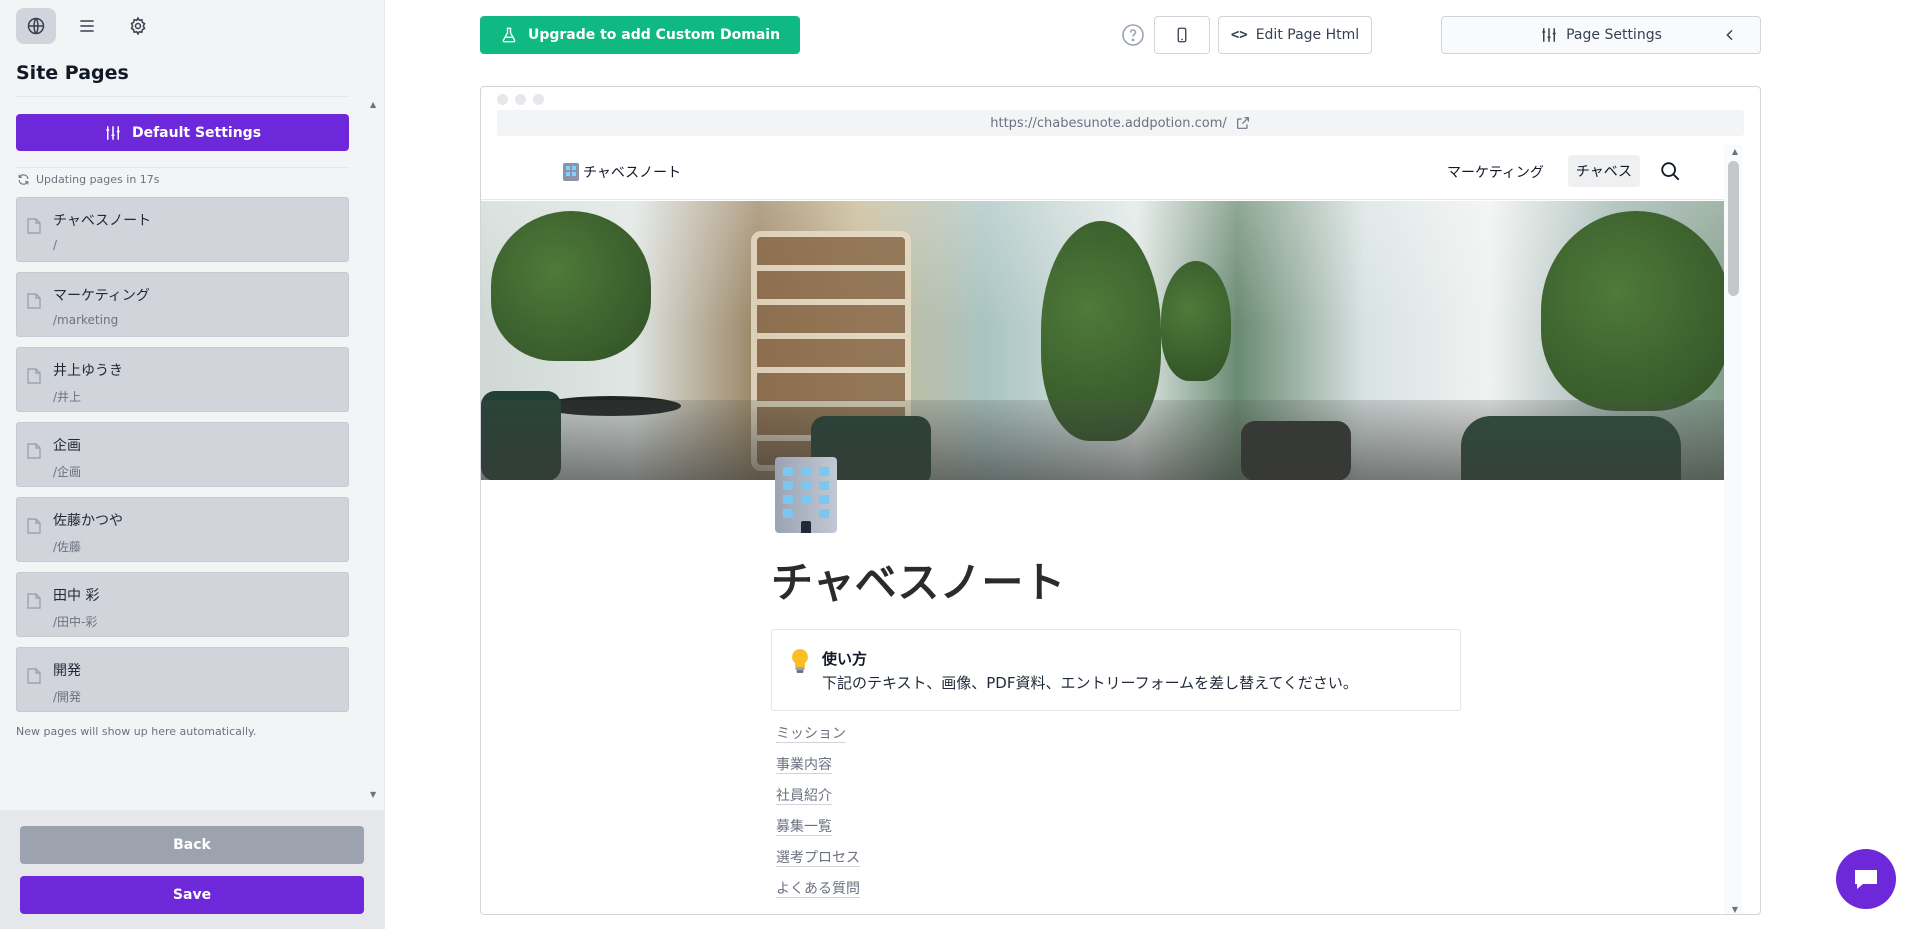 The width and height of the screenshot is (1920, 929). What do you see at coordinates (72, 73) in the screenshot?
I see `sidebar-title: Site Pages` at bounding box center [72, 73].